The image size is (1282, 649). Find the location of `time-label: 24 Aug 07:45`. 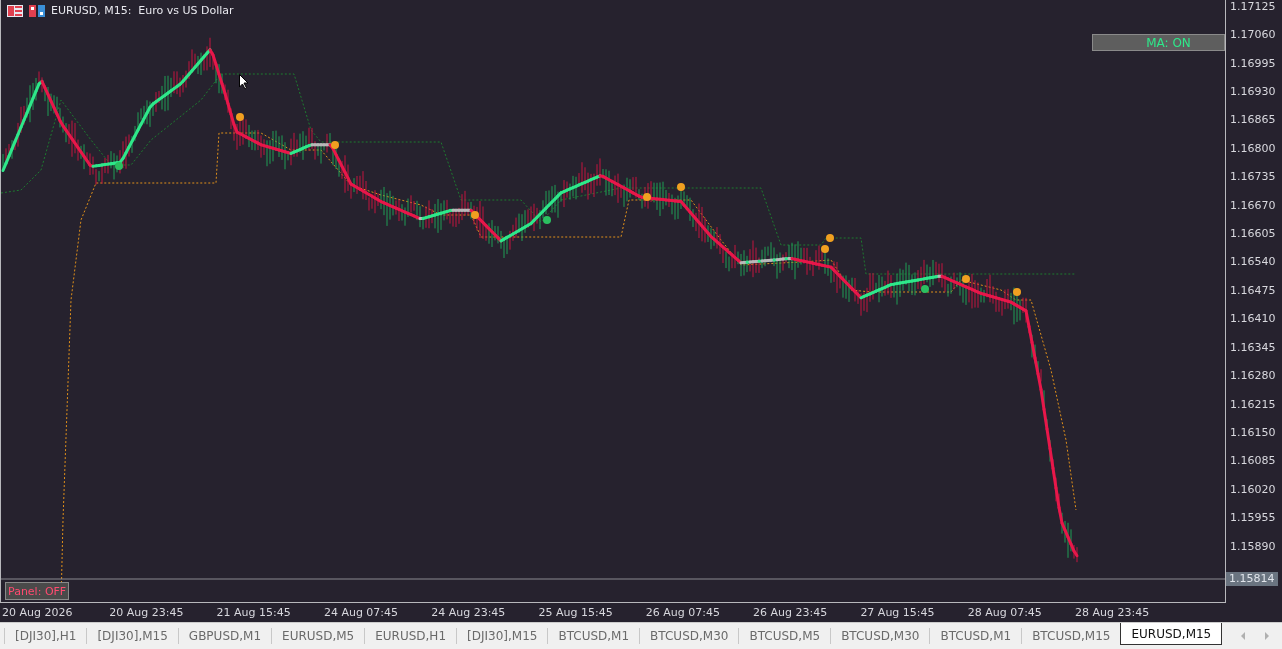

time-label: 24 Aug 07:45 is located at coordinates (361, 612).